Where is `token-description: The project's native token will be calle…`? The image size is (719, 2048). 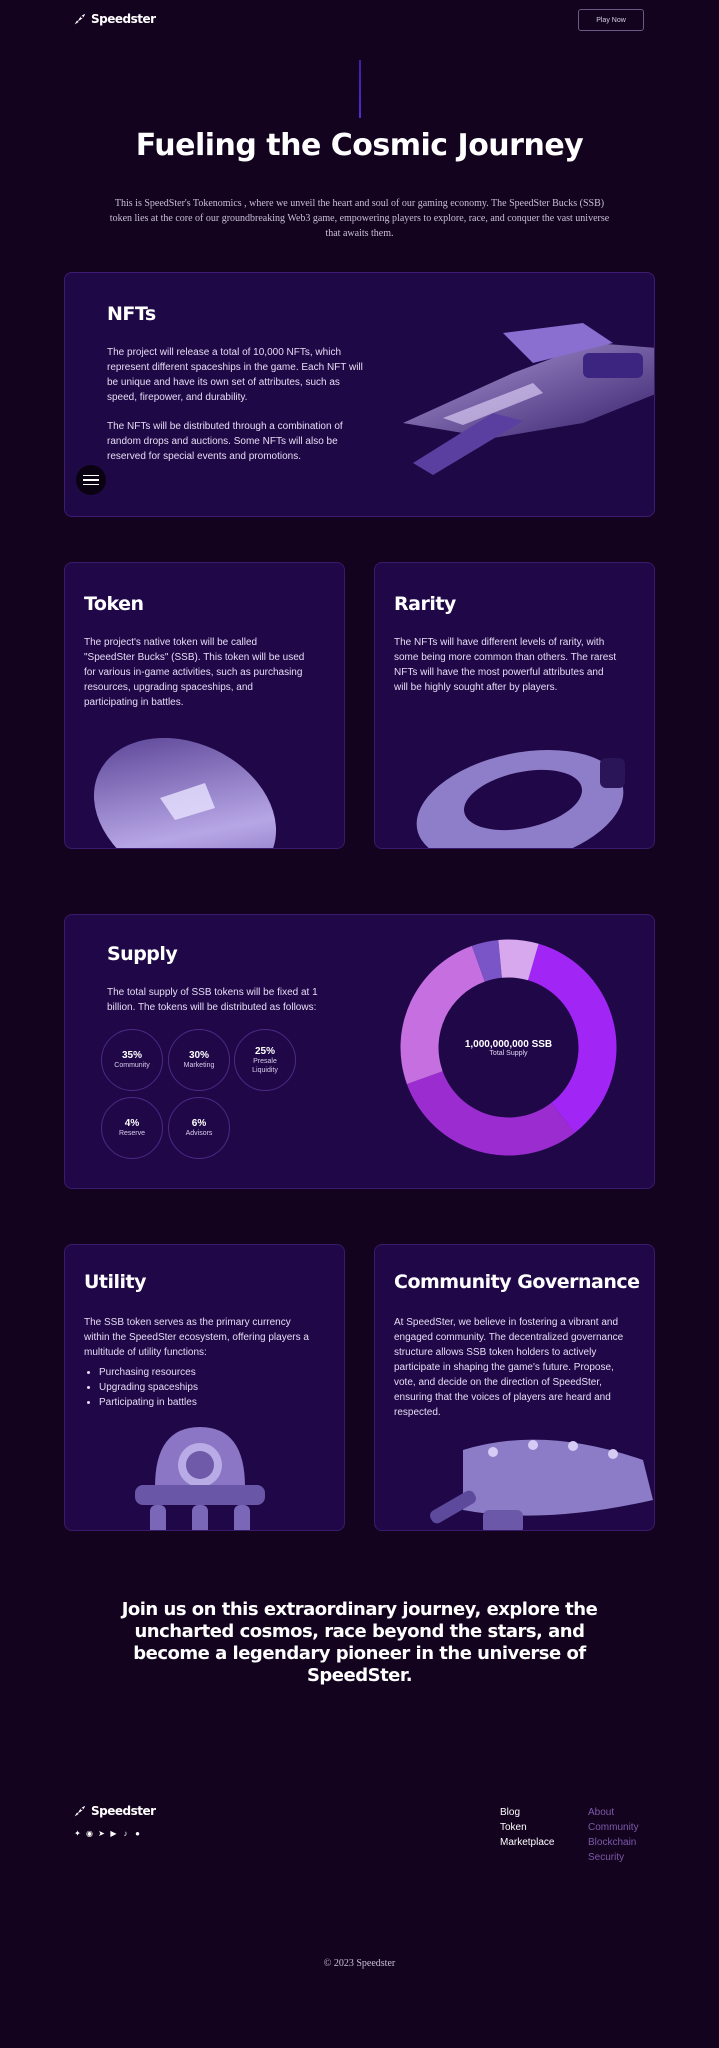 token-description: The project's native token will be calle… is located at coordinates (194, 672).